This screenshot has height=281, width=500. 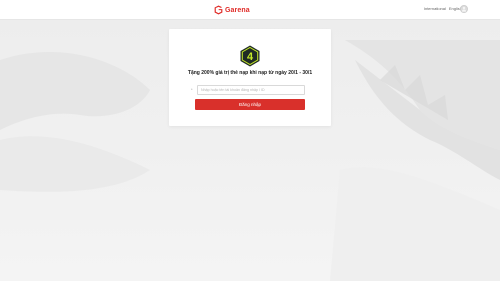 I want to click on required-marker: *, so click(x=192, y=89).